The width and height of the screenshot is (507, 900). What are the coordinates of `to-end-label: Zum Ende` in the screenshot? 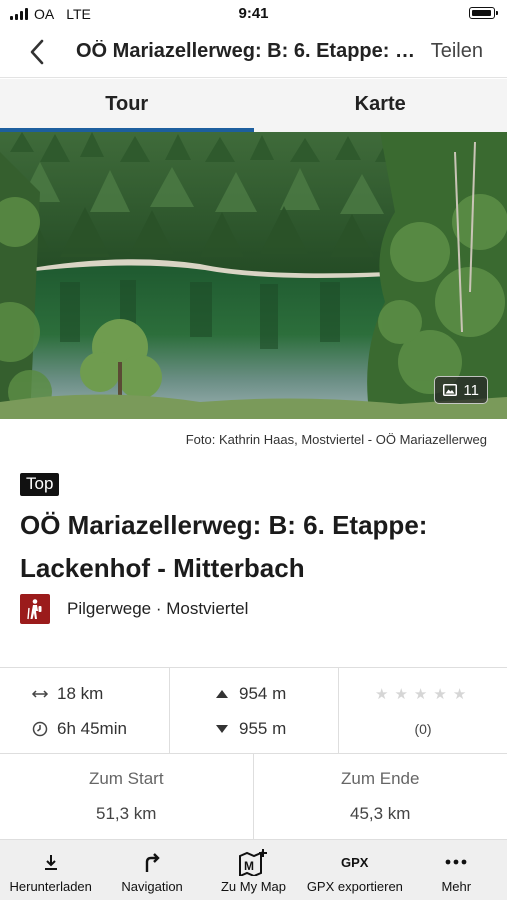 It's located at (380, 778).